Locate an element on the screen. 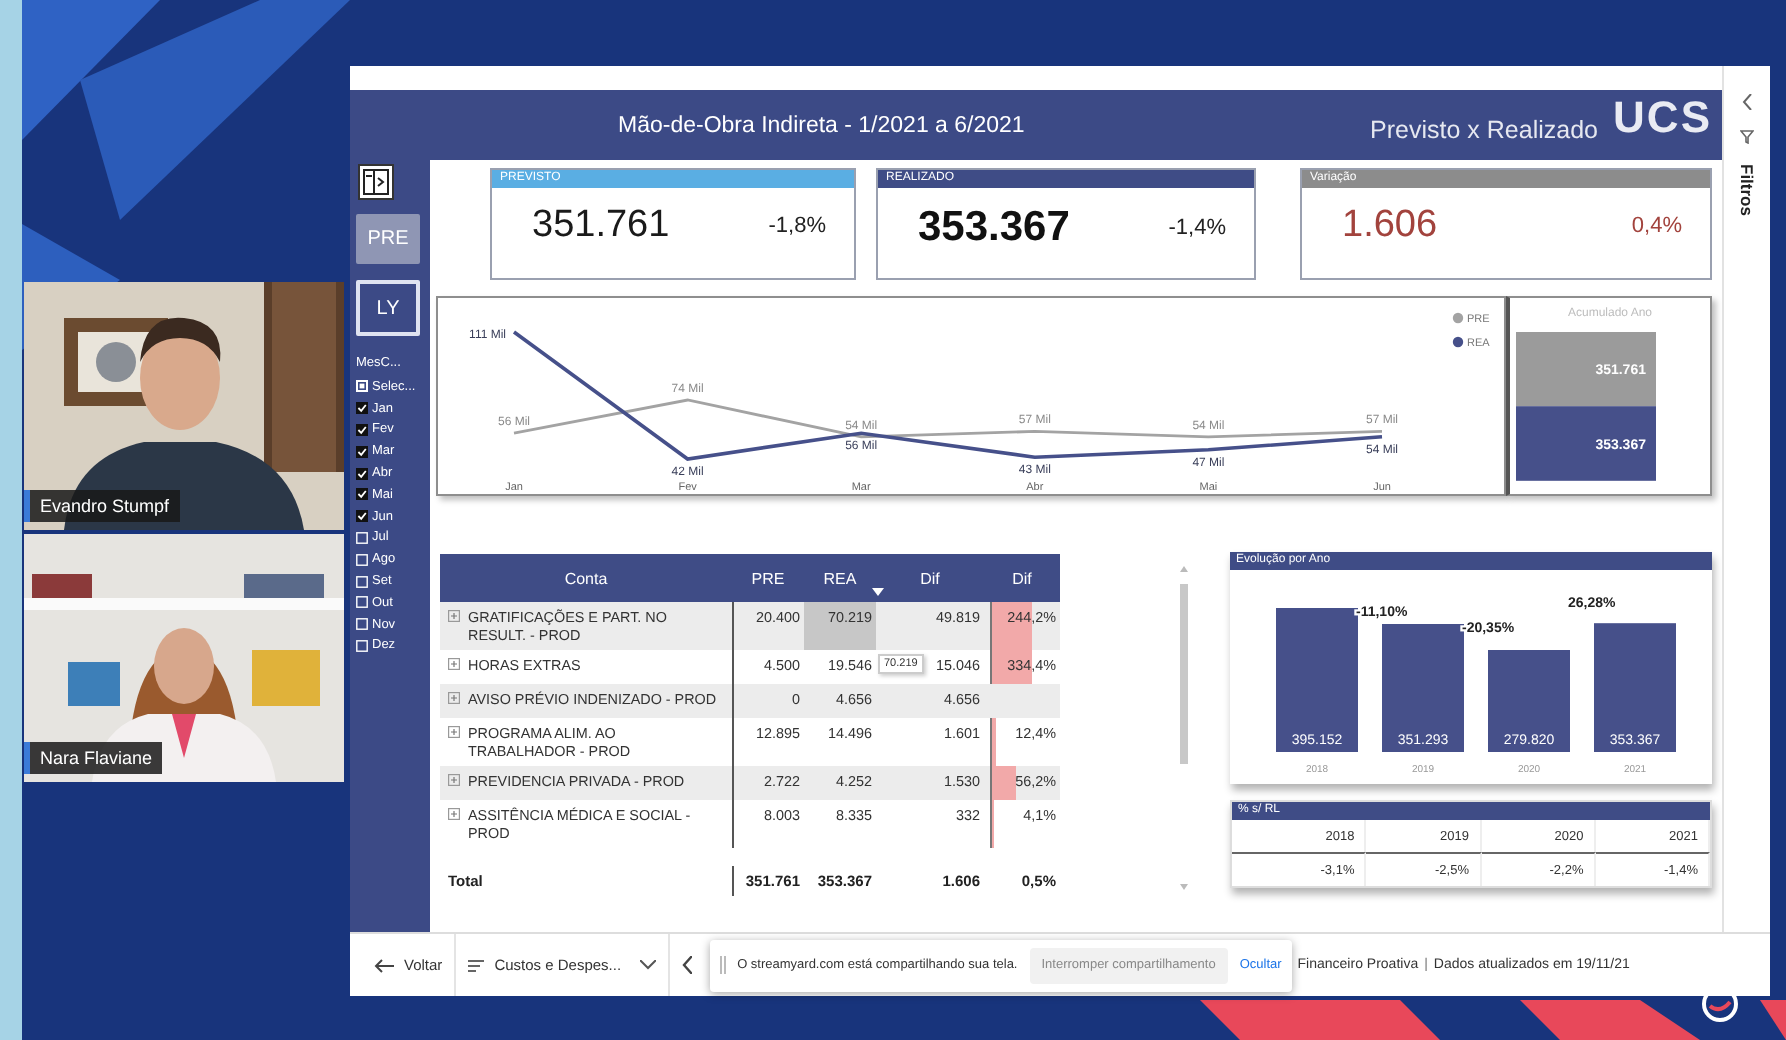 This screenshot has height=1040, width=1786. logo: UCS is located at coordinates (1662, 118).